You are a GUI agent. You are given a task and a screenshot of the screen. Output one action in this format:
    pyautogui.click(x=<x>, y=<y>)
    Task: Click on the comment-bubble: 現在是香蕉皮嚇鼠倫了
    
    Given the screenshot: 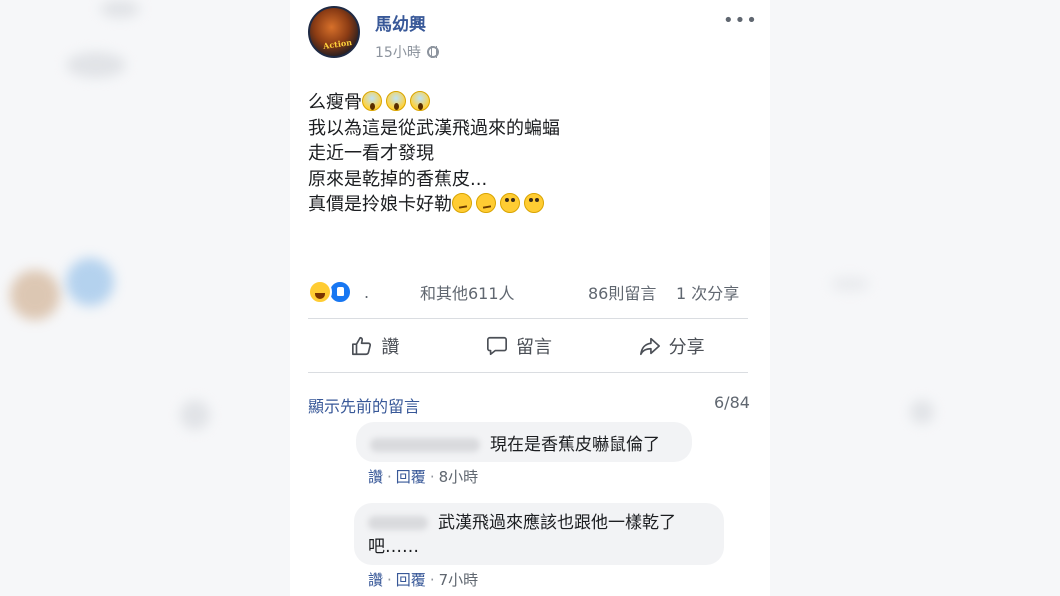 What is the action you would take?
    pyautogui.click(x=524, y=442)
    